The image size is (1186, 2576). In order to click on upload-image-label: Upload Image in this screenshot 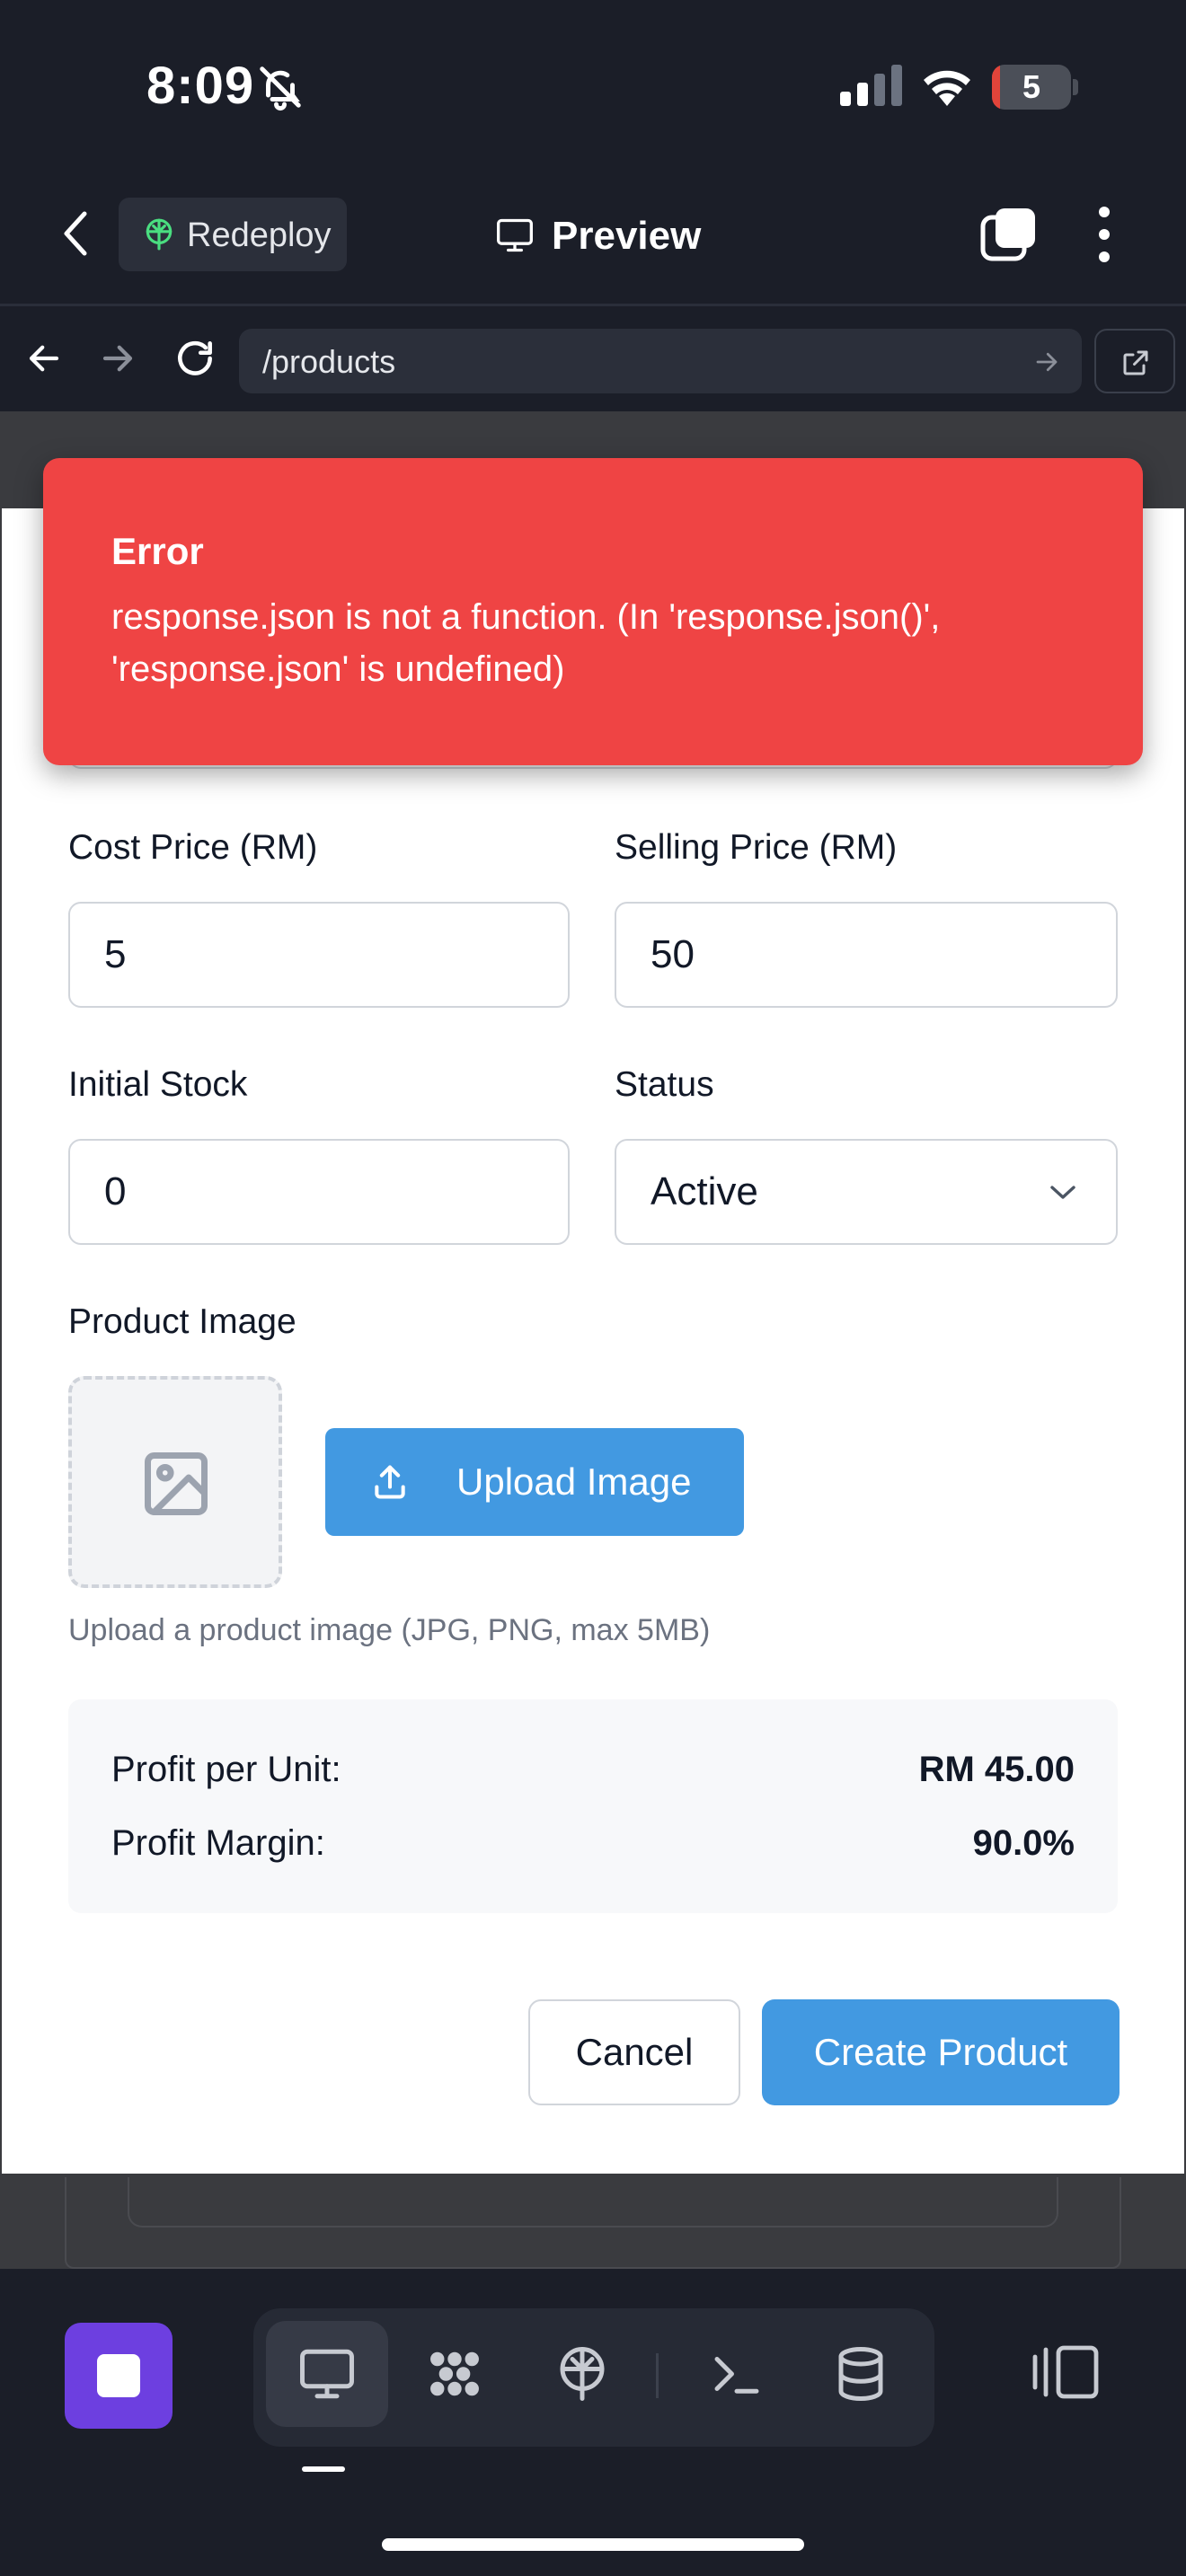, I will do `click(574, 1481)`.